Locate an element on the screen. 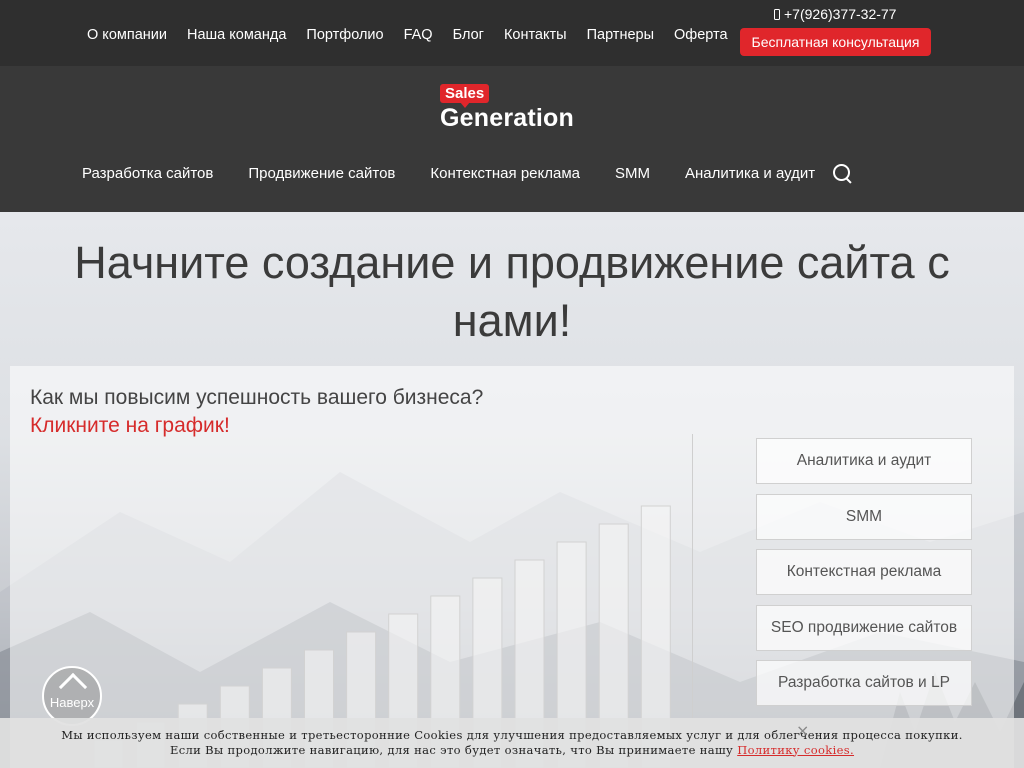 Image resolution: width=1024 pixels, height=768 pixels. search-icon is located at coordinates (842, 173).